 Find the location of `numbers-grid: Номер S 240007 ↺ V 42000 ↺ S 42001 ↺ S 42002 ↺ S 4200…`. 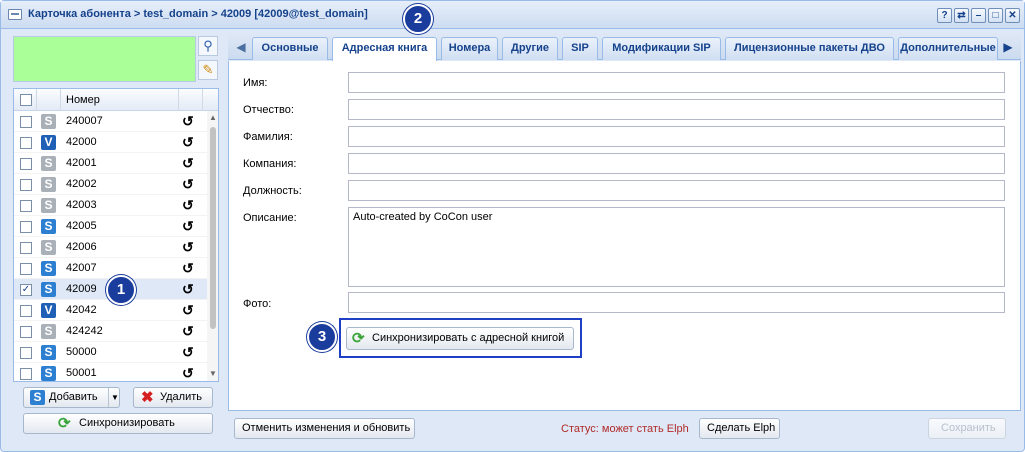

numbers-grid: Номер S 240007 ↺ V 42000 ↺ S 42001 ↺ S 42002 ↺ S 4200… is located at coordinates (116, 235).